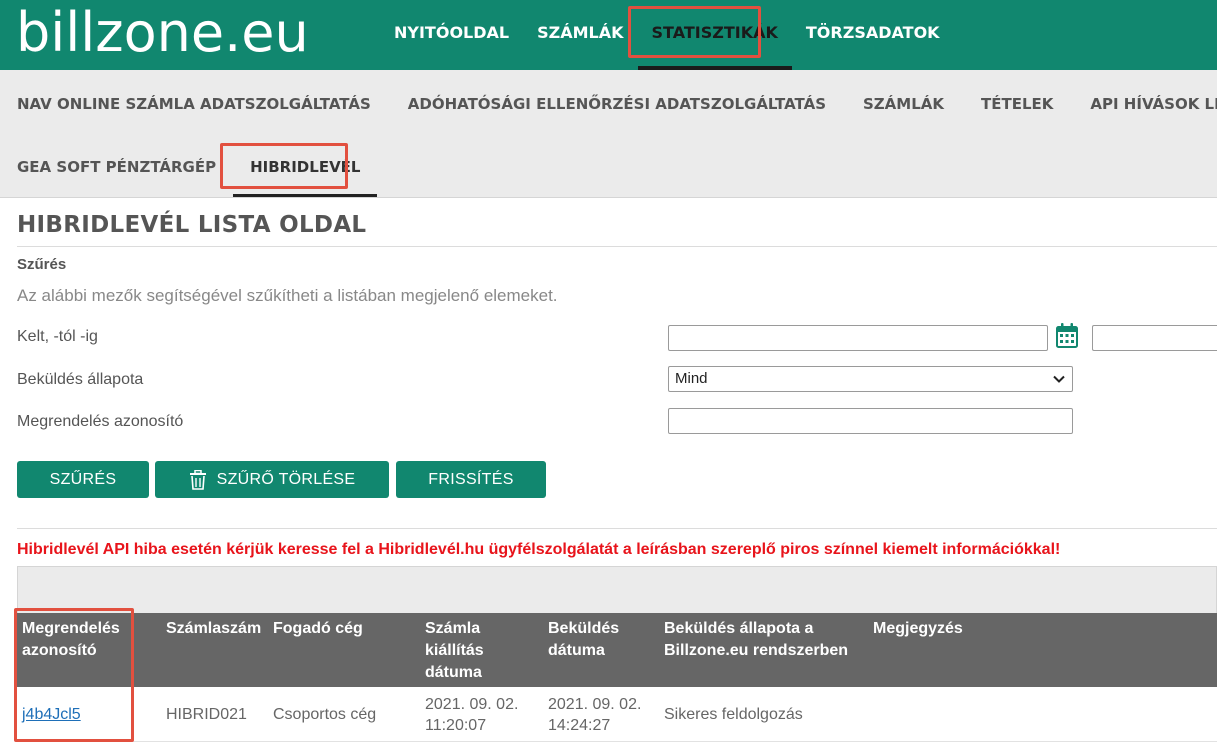 This screenshot has width=1217, height=755. I want to click on col-sent-date-line1: Beküldés, so click(584, 628).